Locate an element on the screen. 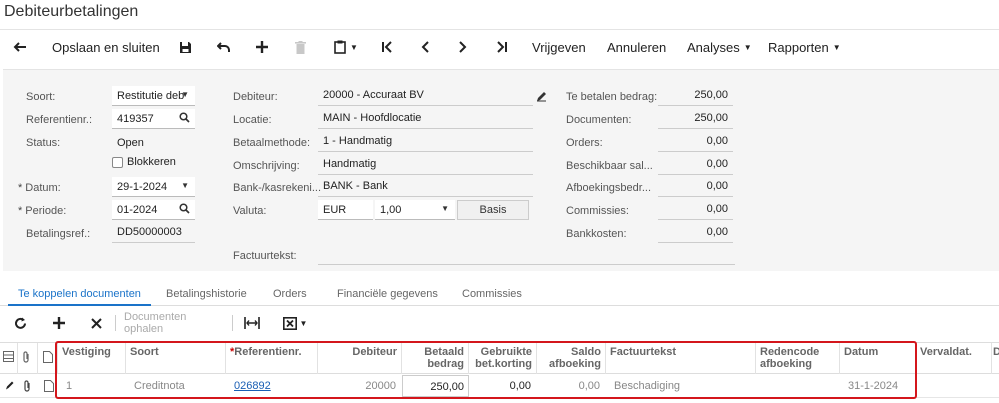  back-button is located at coordinates (20, 47).